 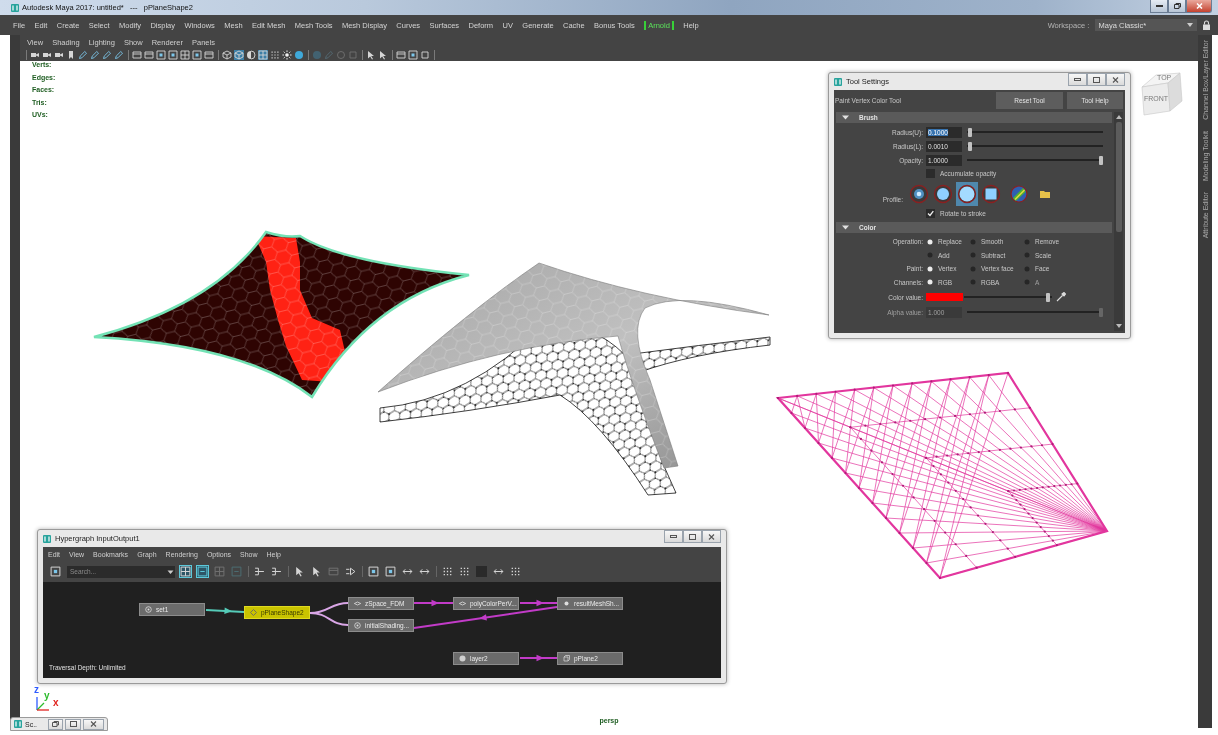 I want to click on minus-box-icon, so click(x=202, y=571).